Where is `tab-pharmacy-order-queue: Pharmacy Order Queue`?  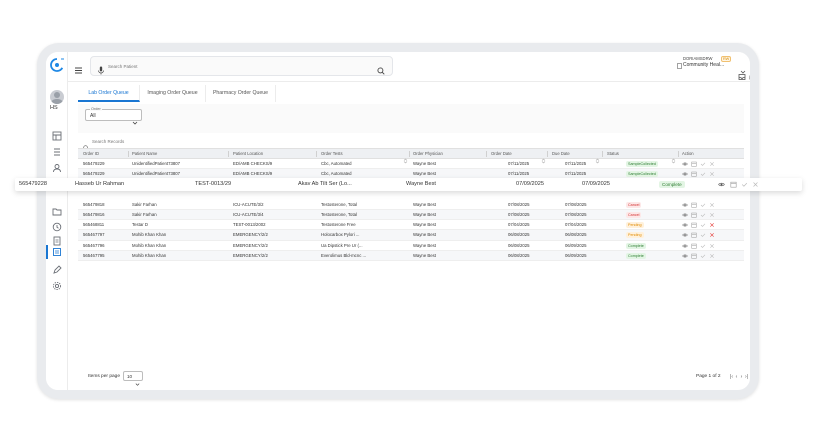 tab-pharmacy-order-queue: Pharmacy Order Queue is located at coordinates (241, 93).